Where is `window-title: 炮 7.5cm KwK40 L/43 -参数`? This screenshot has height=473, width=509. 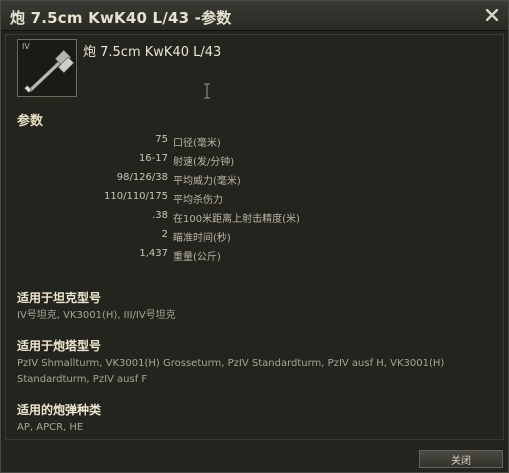
window-title: 炮 7.5cm KwK40 L/43 -参数 is located at coordinates (121, 18).